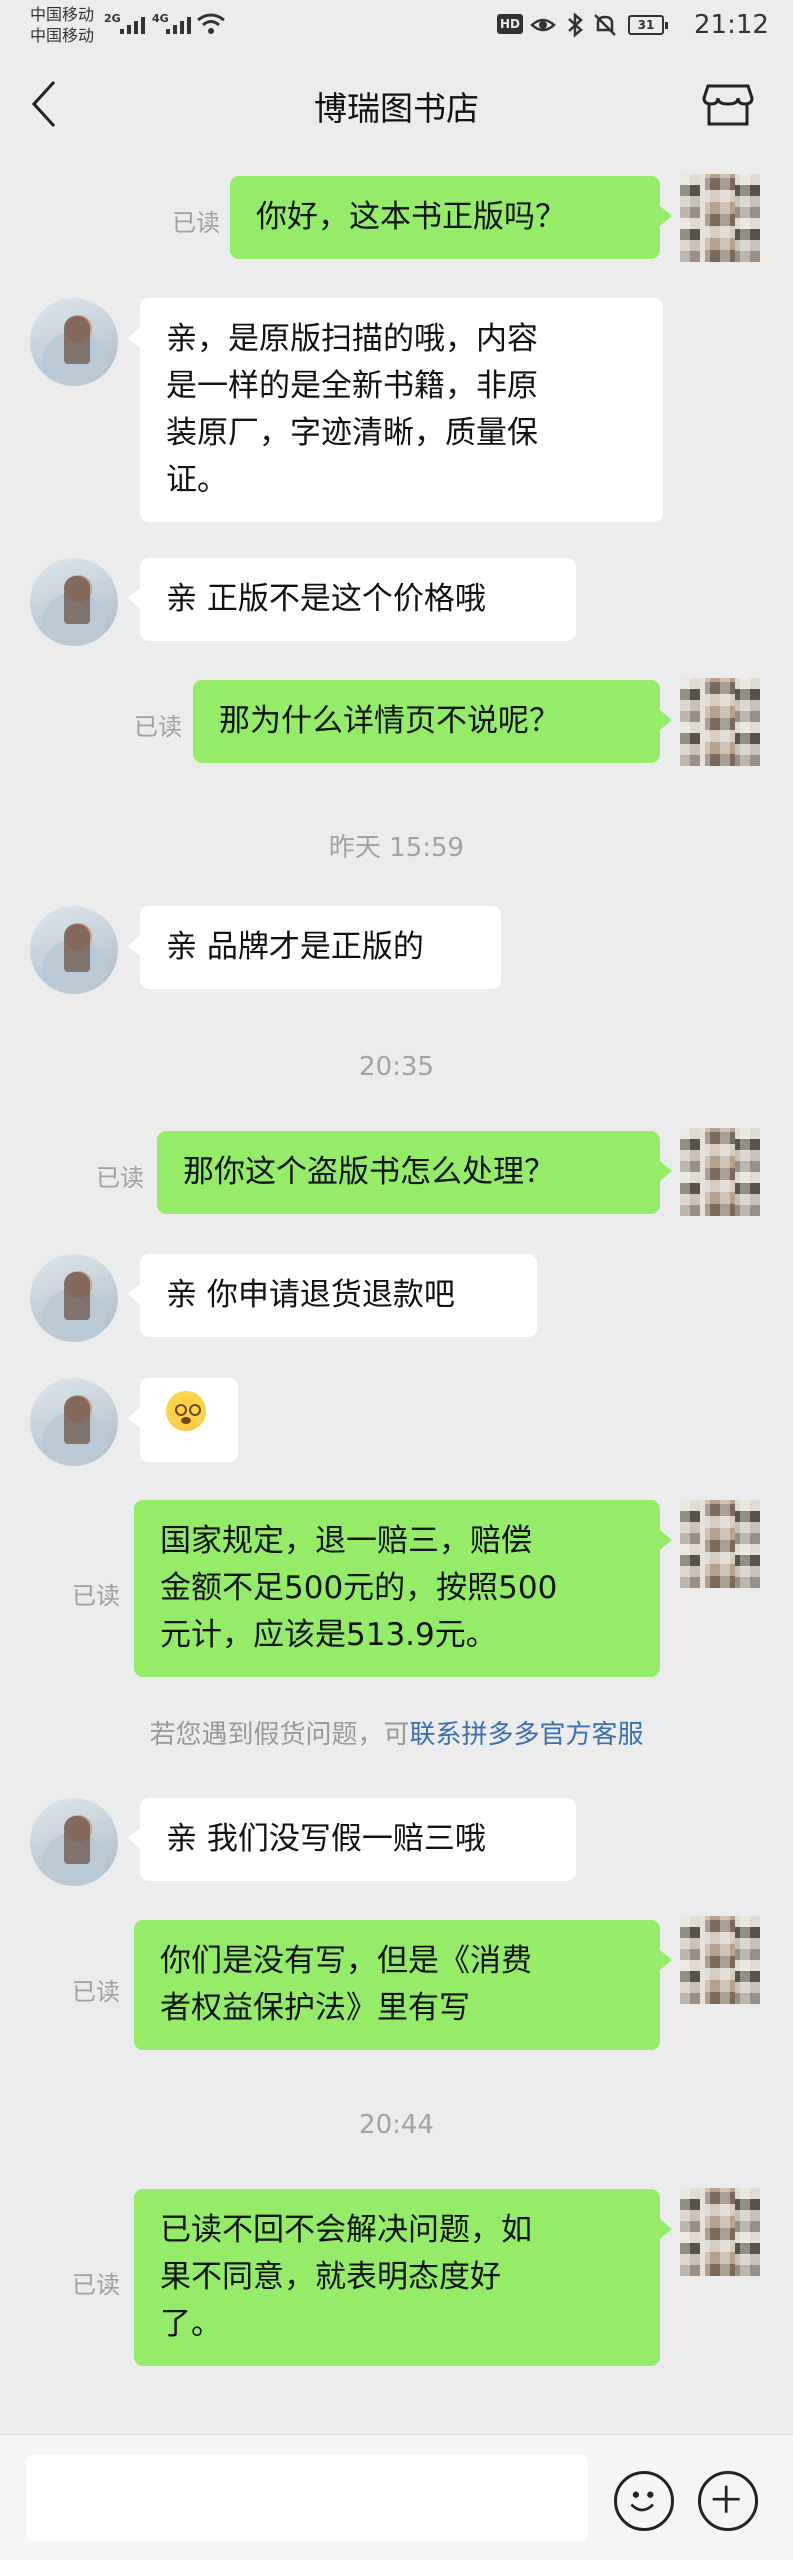 This screenshot has height=2560, width=793. I want to click on timestamp: 昨天 15:59, so click(396, 848).